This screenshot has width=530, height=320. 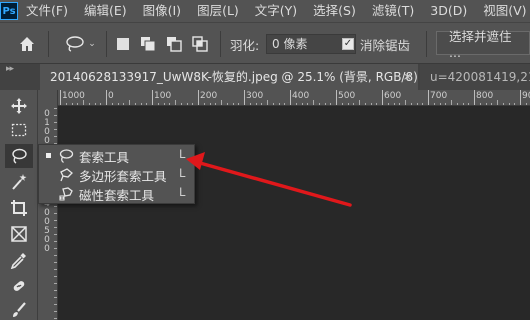 What do you see at coordinates (19, 286) in the screenshot?
I see `healing-brush-tool-icon` at bounding box center [19, 286].